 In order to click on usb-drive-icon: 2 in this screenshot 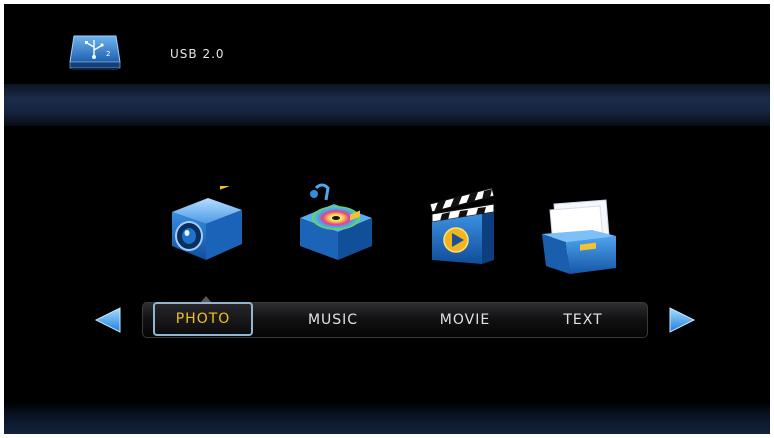, I will do `click(95, 52)`.